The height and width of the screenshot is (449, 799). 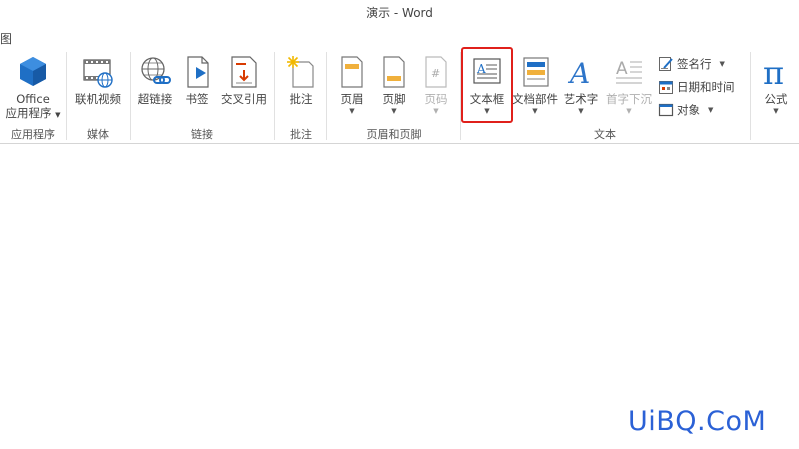 I want to click on cross-reference-icon, so click(x=244, y=72).